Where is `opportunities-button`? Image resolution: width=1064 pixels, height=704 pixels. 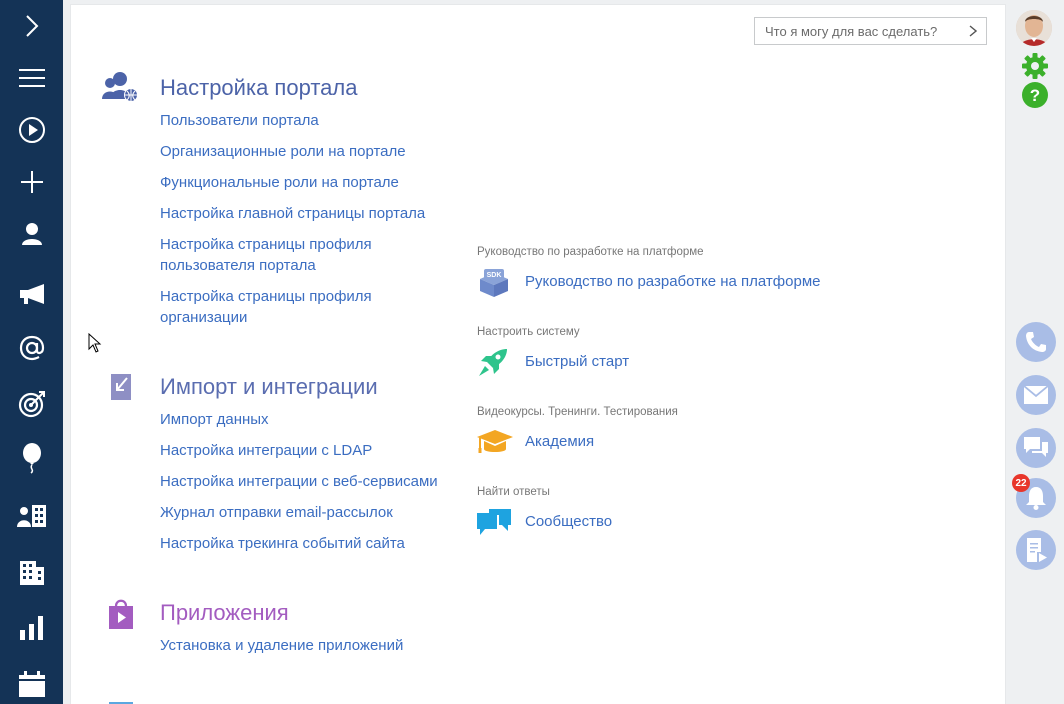
opportunities-button is located at coordinates (31, 404).